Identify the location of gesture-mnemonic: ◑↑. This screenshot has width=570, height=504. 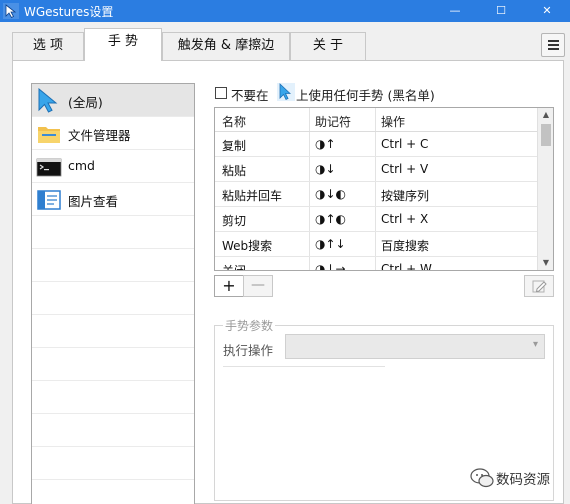
(325, 144).